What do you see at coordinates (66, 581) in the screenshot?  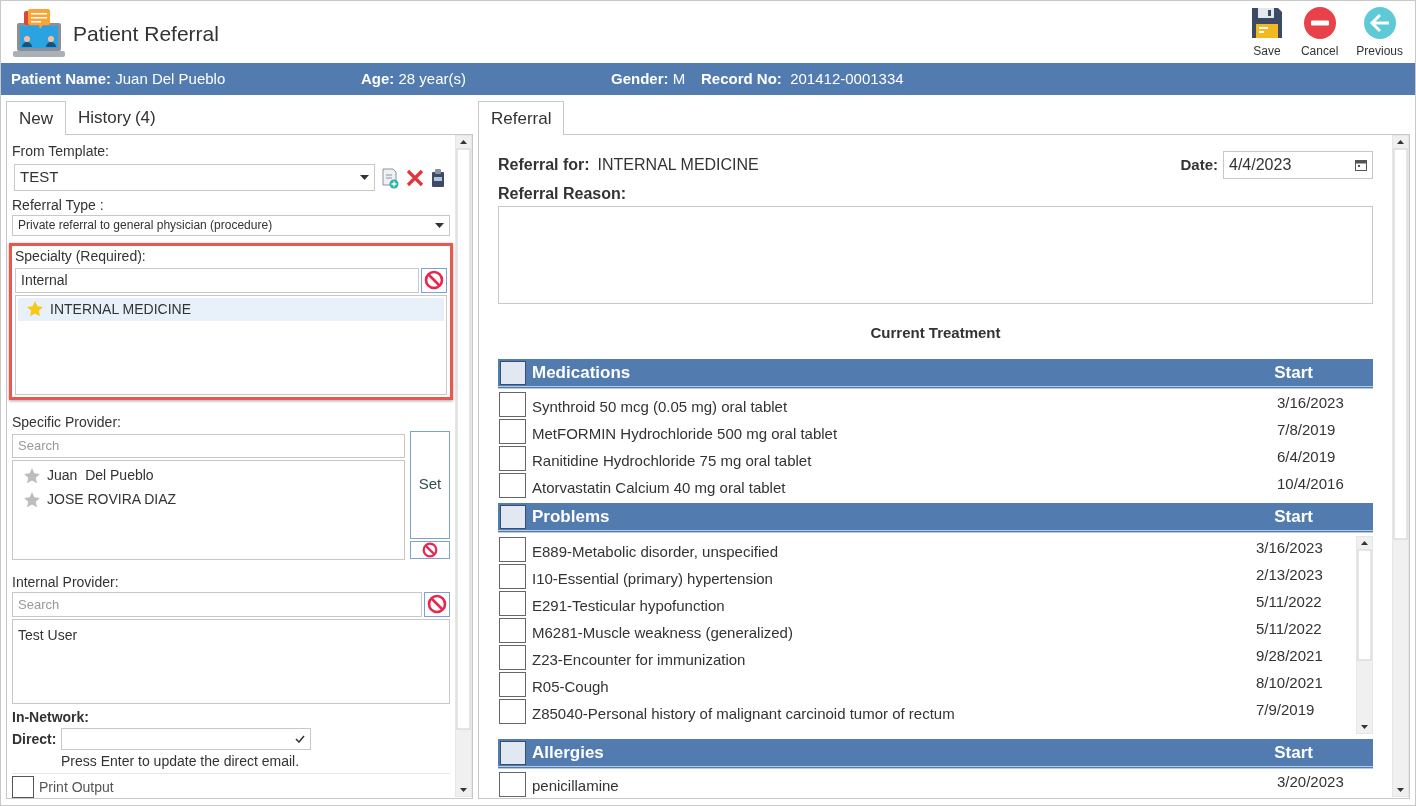 I see `field-label: Internal Provider:` at bounding box center [66, 581].